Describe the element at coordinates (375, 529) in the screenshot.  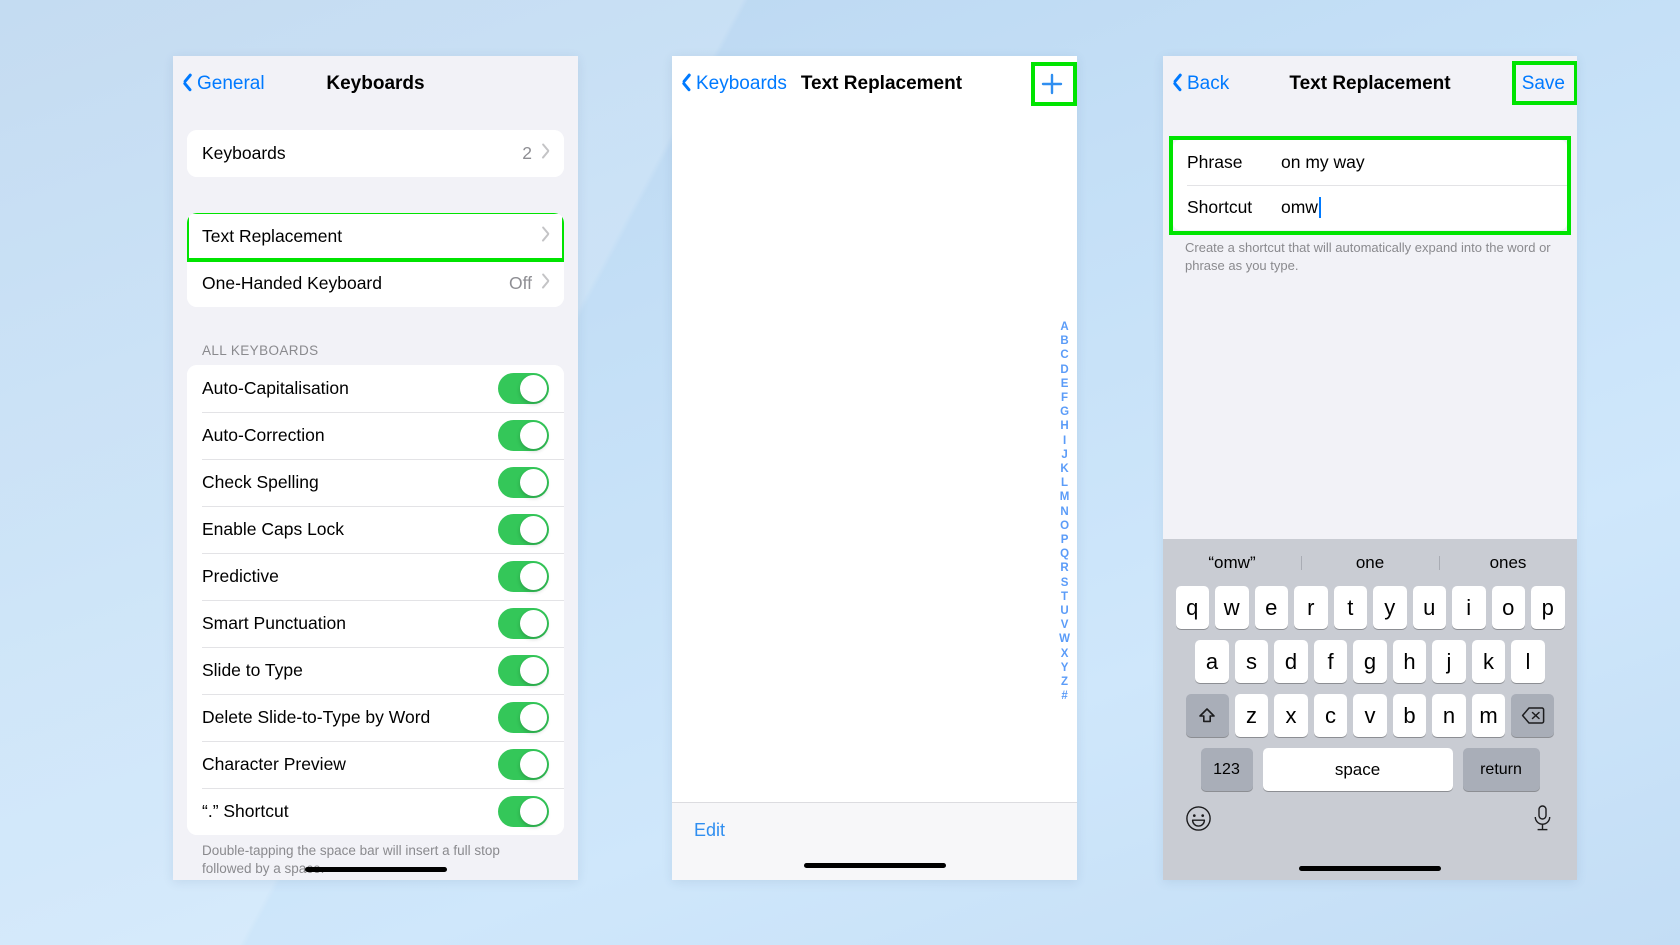
I see `toggle-row: Enable Caps Lock` at that location.